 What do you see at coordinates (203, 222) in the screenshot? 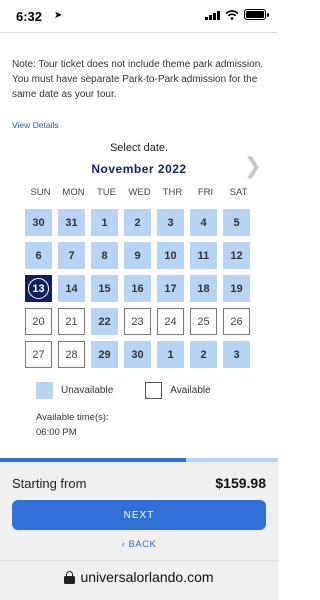
I see `calendar-day: 4` at bounding box center [203, 222].